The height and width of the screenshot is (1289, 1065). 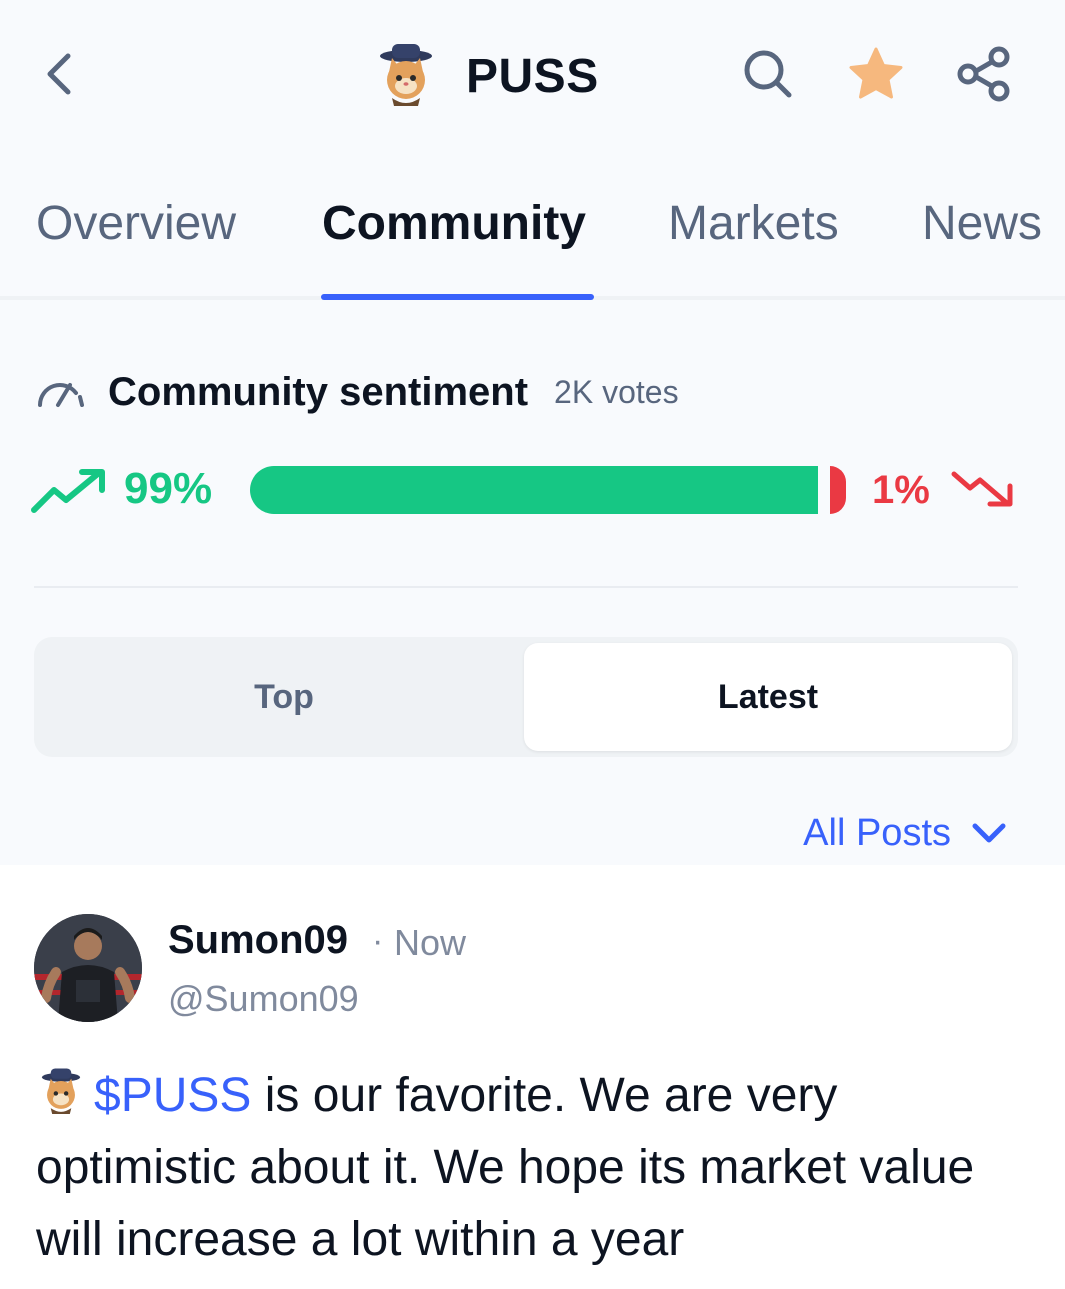 I want to click on chevron-down-icon, so click(x=989, y=832).